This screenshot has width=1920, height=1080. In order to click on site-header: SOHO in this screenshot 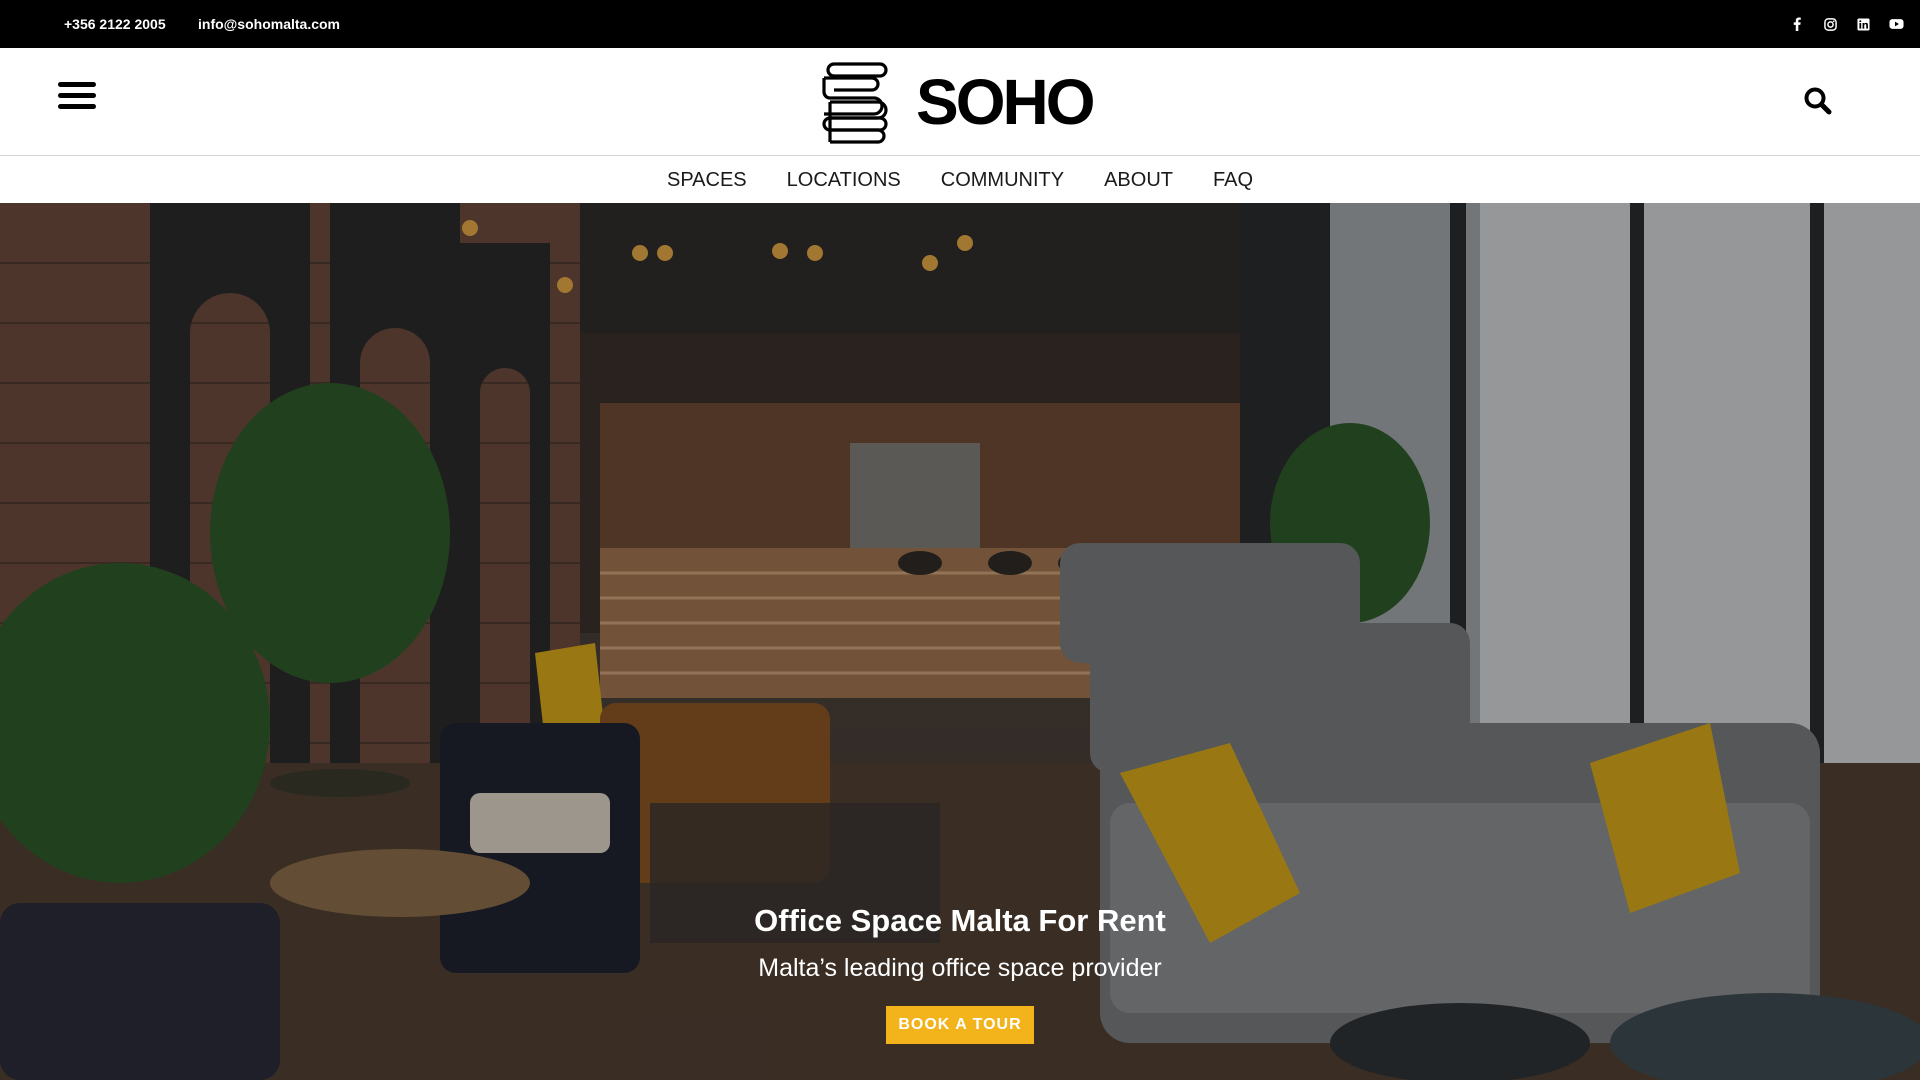, I will do `click(960, 102)`.